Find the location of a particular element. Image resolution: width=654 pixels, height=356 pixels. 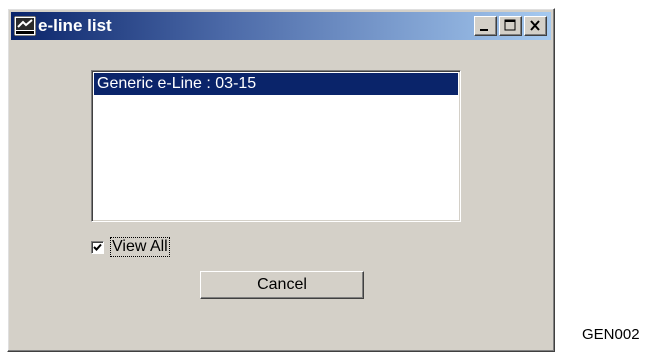

cancel-button: Cancel is located at coordinates (282, 285).